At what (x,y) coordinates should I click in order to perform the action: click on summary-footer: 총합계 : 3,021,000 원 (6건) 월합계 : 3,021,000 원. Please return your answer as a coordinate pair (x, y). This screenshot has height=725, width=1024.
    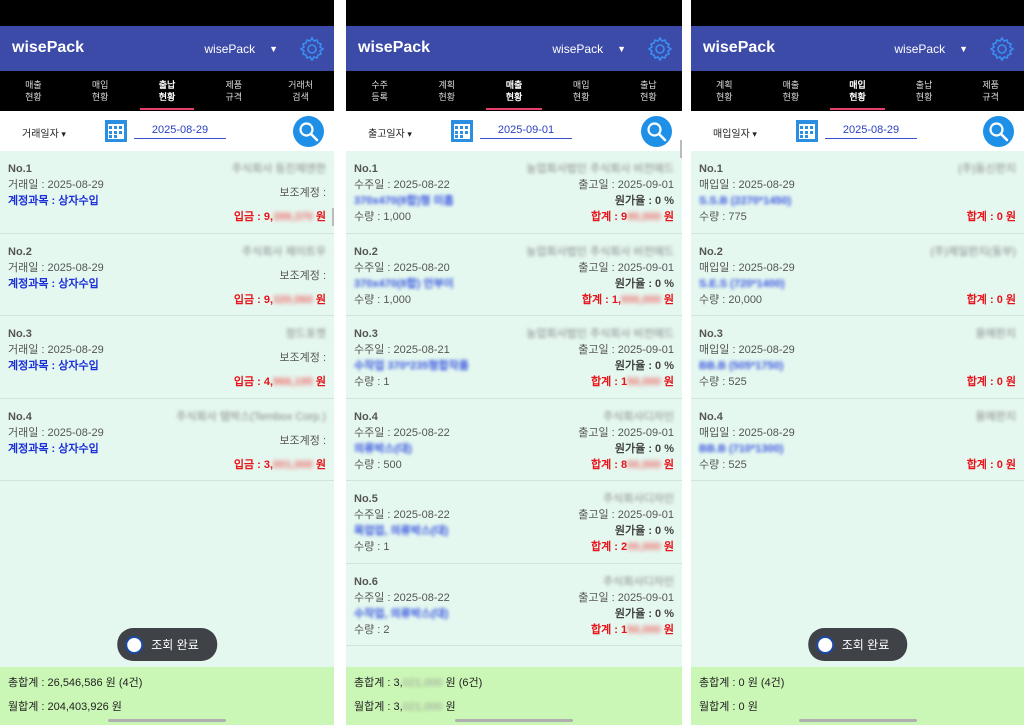
    Looking at the image, I should click on (514, 696).